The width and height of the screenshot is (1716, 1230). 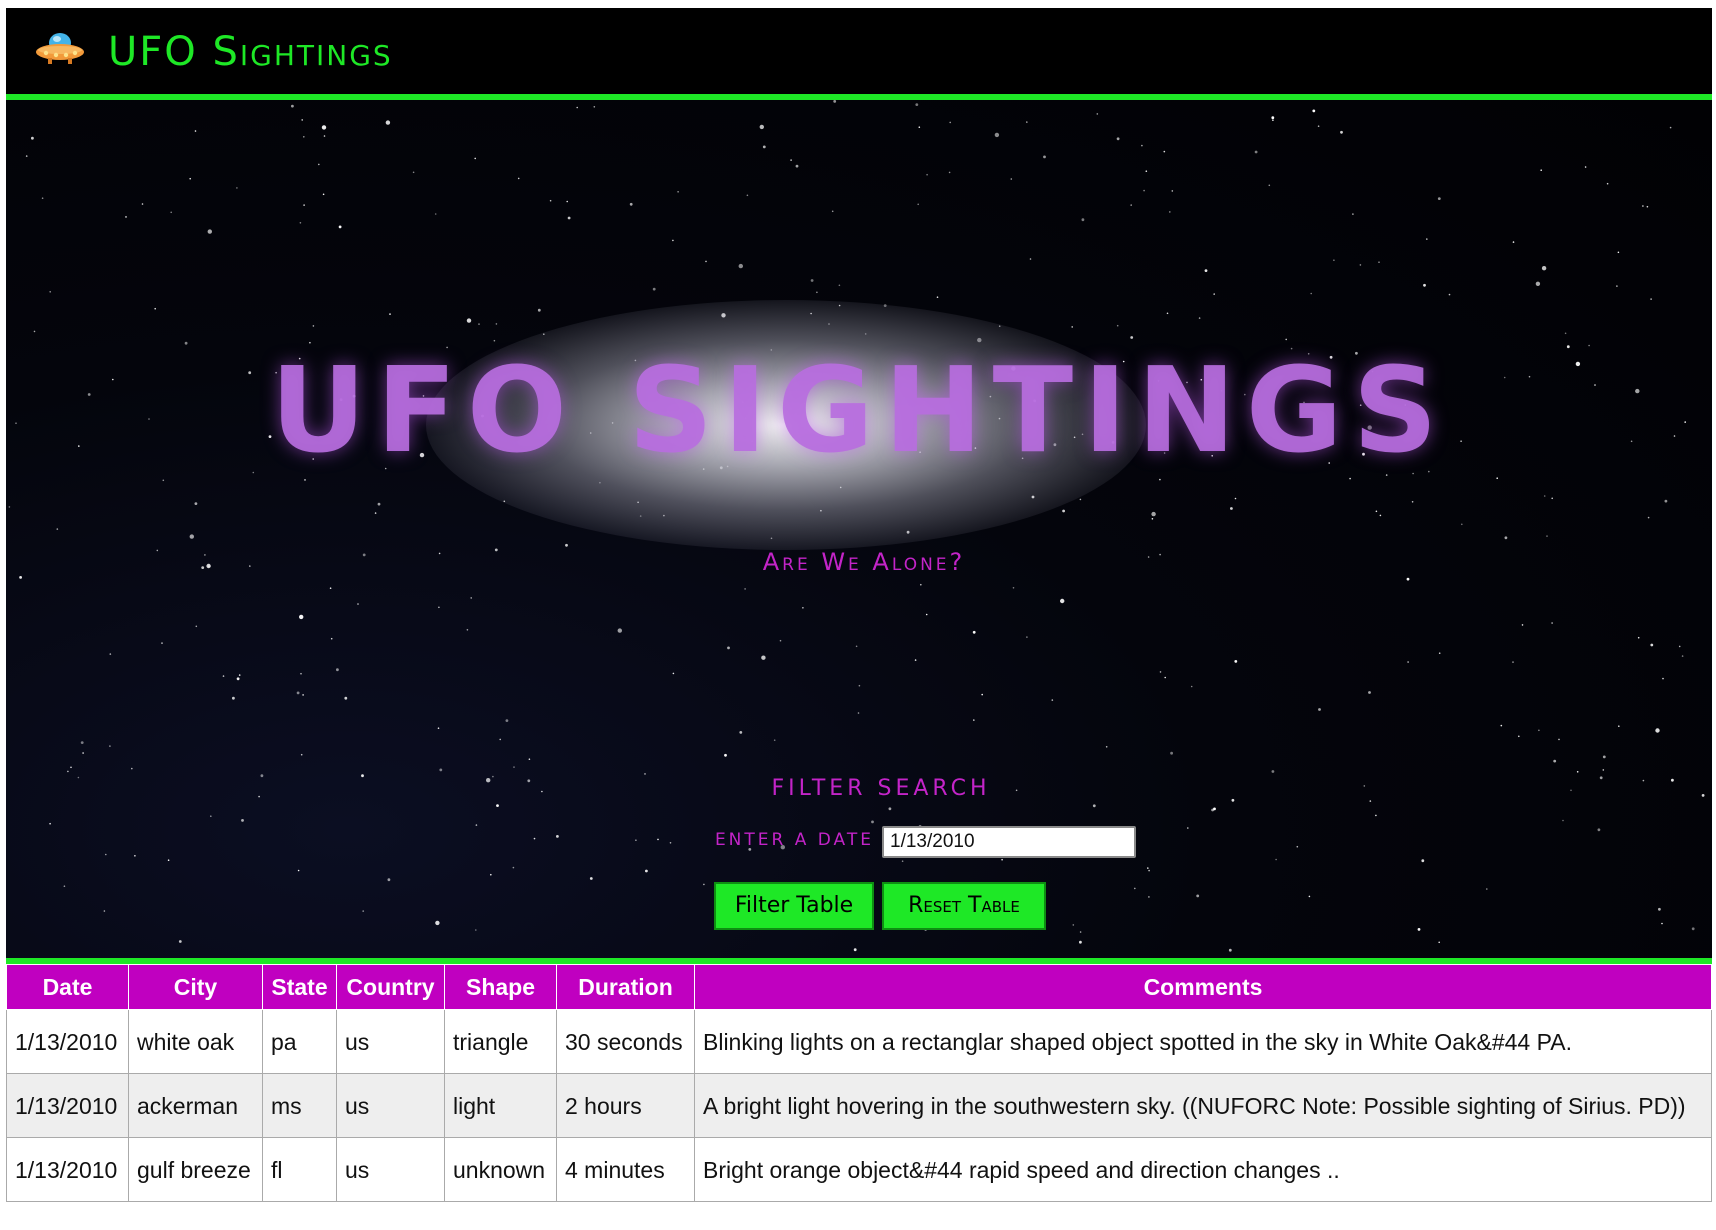 I want to click on cell-city: white oak, so click(x=195, y=1041).